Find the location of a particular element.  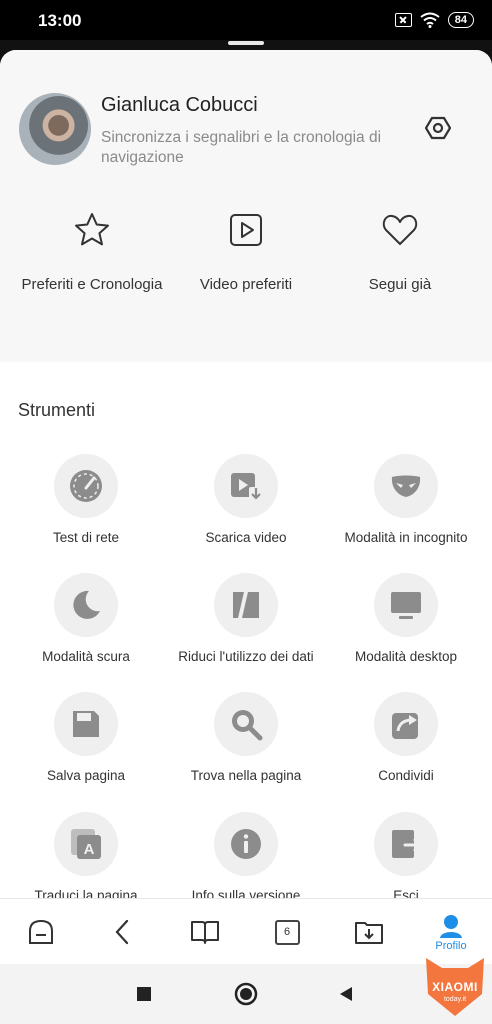

find-icon is located at coordinates (247, 725).